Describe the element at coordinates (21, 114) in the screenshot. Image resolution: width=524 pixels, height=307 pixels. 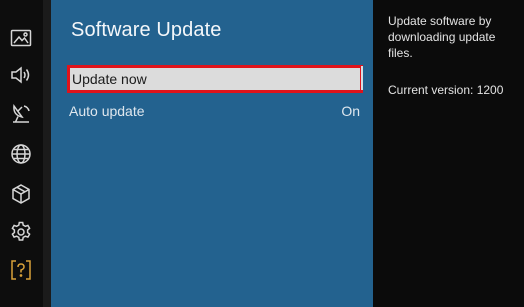
I see `broadcasting-icon` at that location.